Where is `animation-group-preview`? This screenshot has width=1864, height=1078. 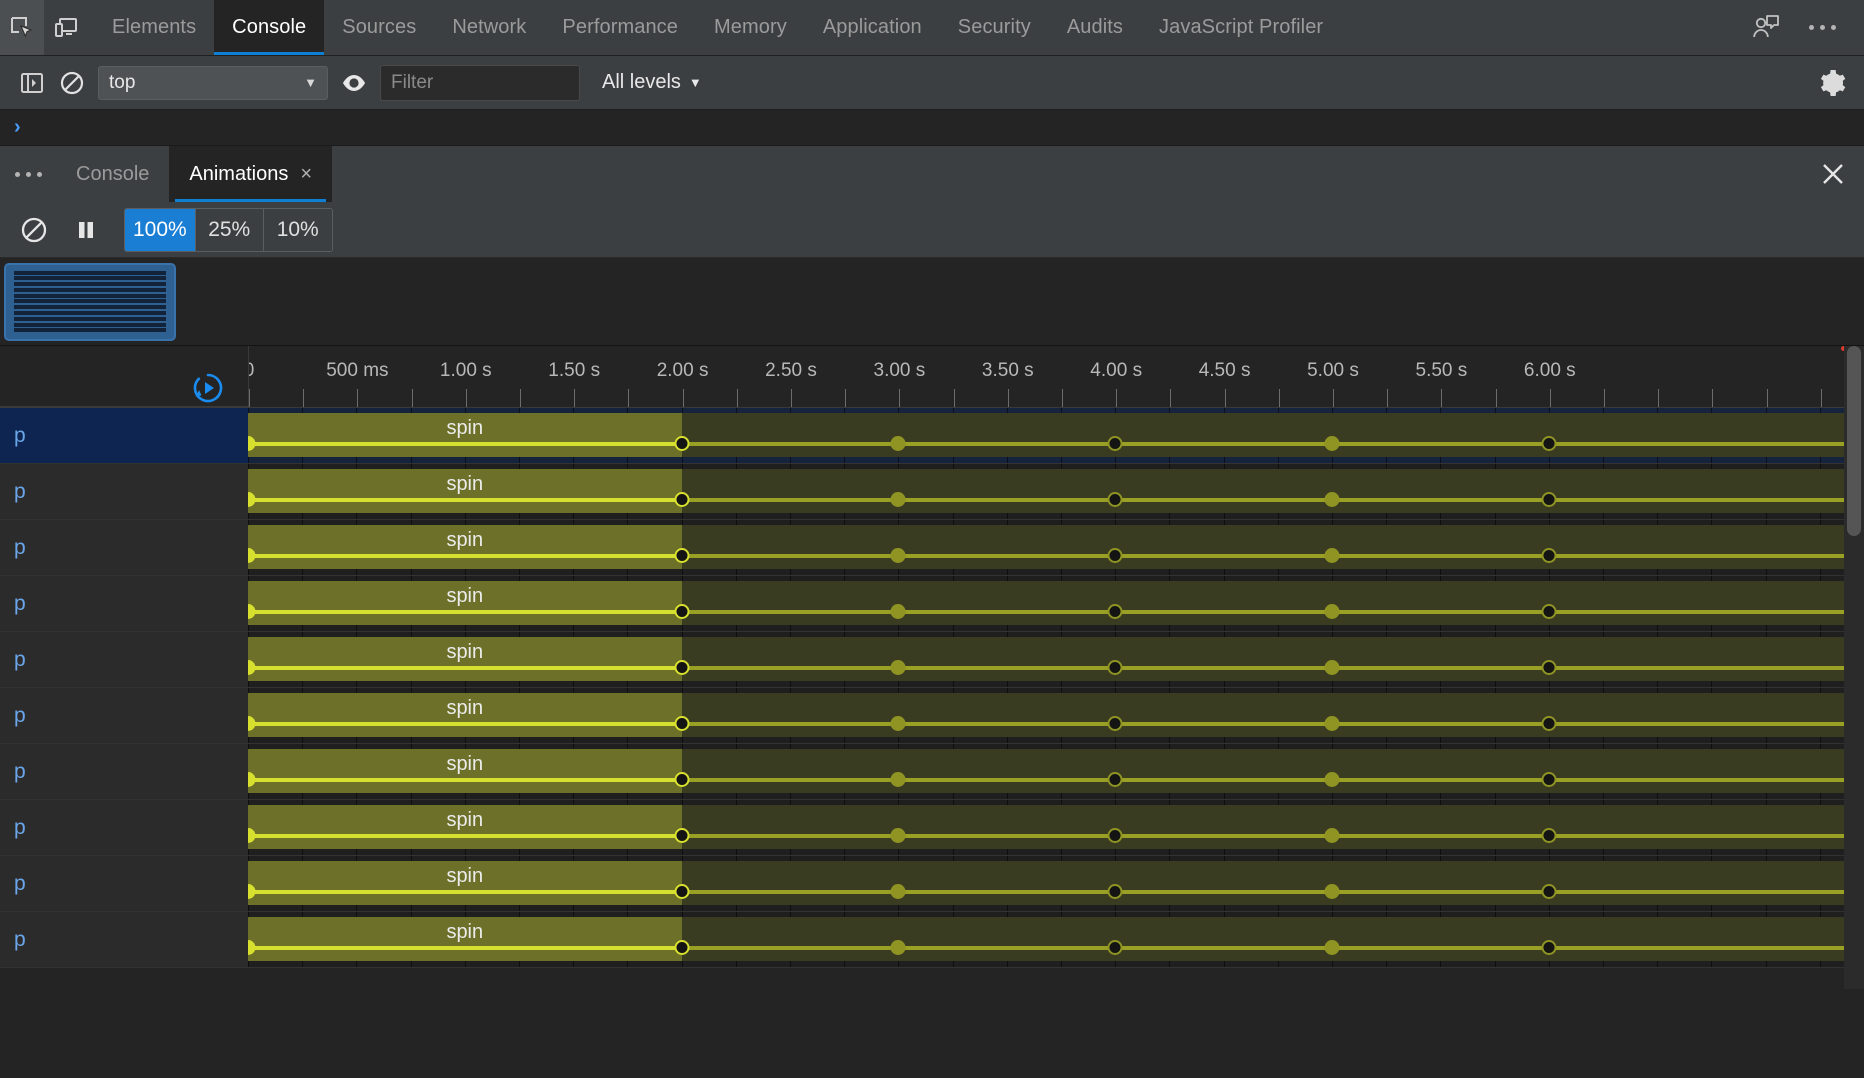 animation-group-preview is located at coordinates (90, 301).